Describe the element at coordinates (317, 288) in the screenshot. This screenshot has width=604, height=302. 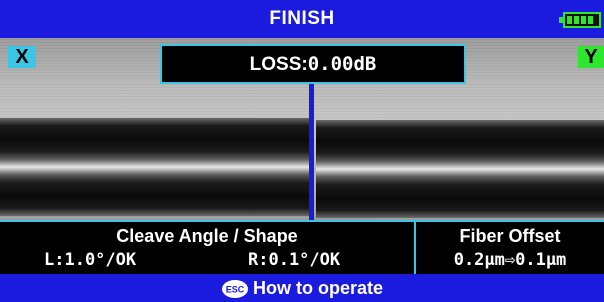
I see `how-to-operate-label: How to operate` at that location.